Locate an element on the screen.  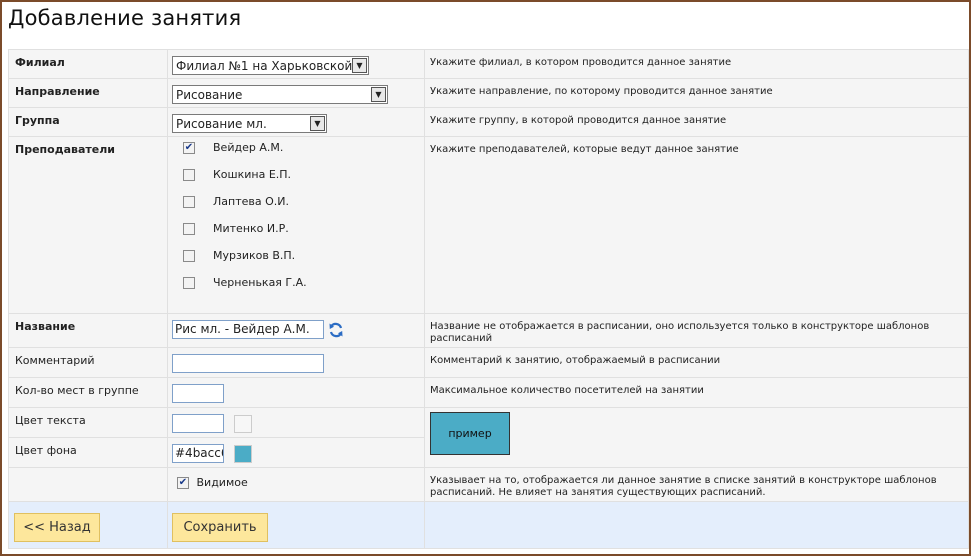
branch-select-value: Филиал №1 на Харьковской is located at coordinates (264, 66).